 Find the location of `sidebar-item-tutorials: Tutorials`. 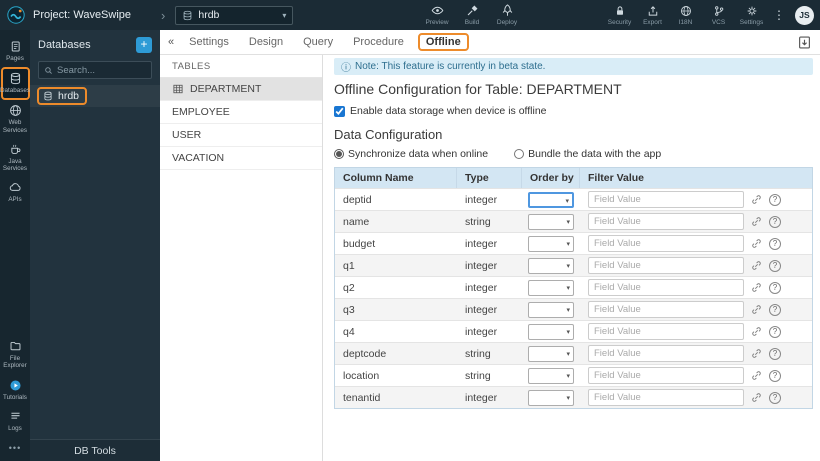

sidebar-item-tutorials: Tutorials is located at coordinates (15, 390).